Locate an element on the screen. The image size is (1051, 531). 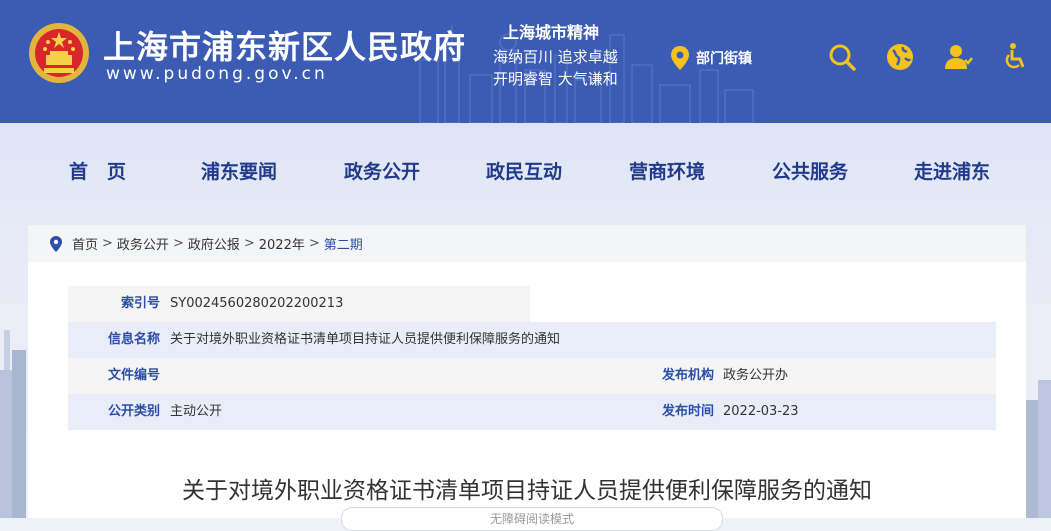
city-spirit-line-2: 开明睿智 大气谦和 is located at coordinates (555, 79).